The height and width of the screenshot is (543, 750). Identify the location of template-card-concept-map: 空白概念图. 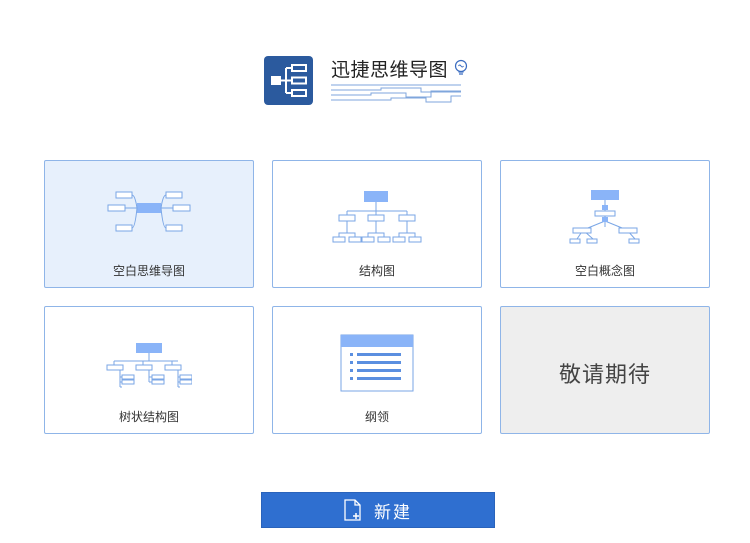
(605, 224).